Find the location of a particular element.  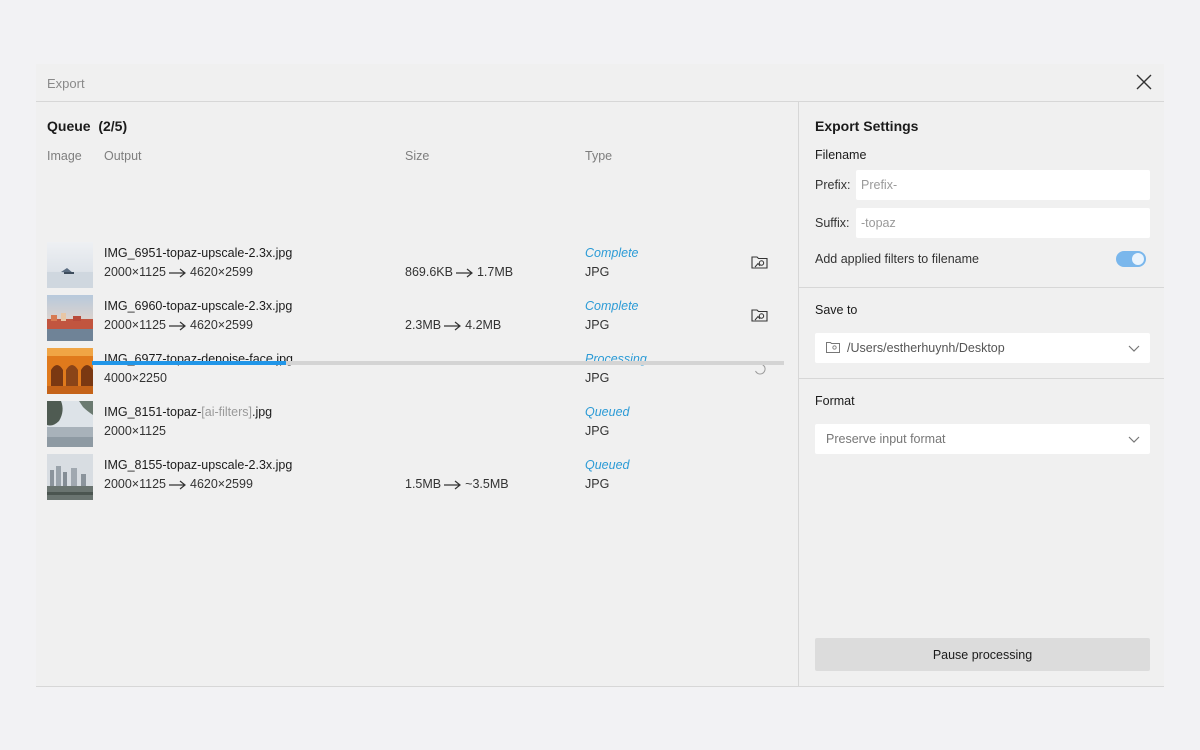

file-size: 1.5MB ~3.5MB is located at coordinates (457, 484).